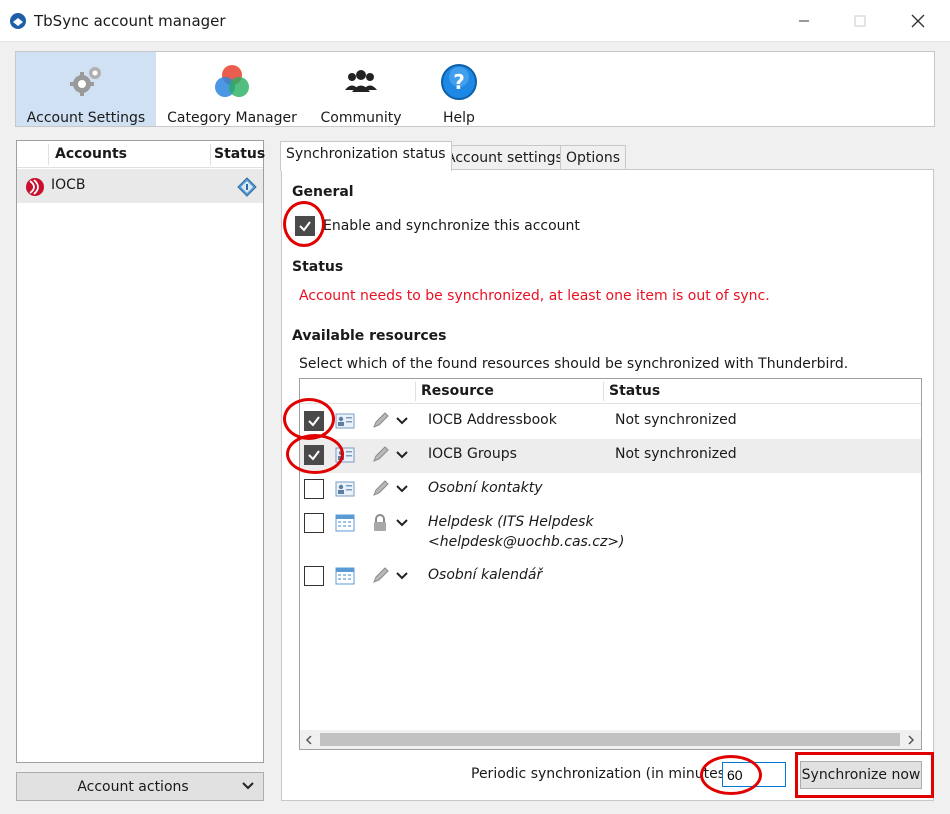  I want to click on resource-column-header: Resource, so click(457, 391).